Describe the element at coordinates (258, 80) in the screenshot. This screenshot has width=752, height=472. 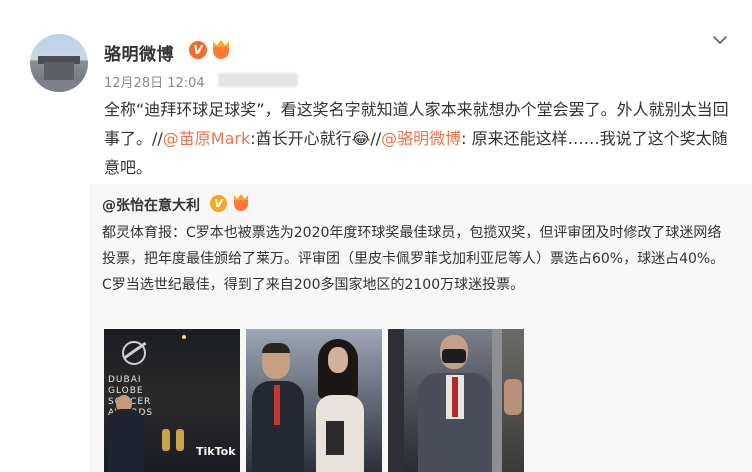
I see `blurred-source-text` at that location.